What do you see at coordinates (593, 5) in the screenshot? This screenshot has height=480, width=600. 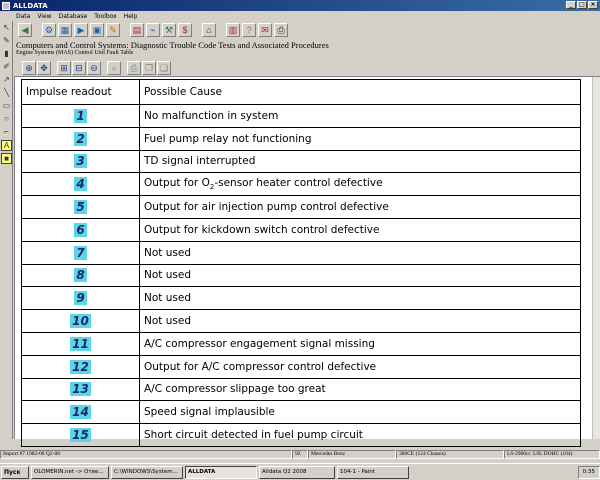 I see `close-button: ×` at bounding box center [593, 5].